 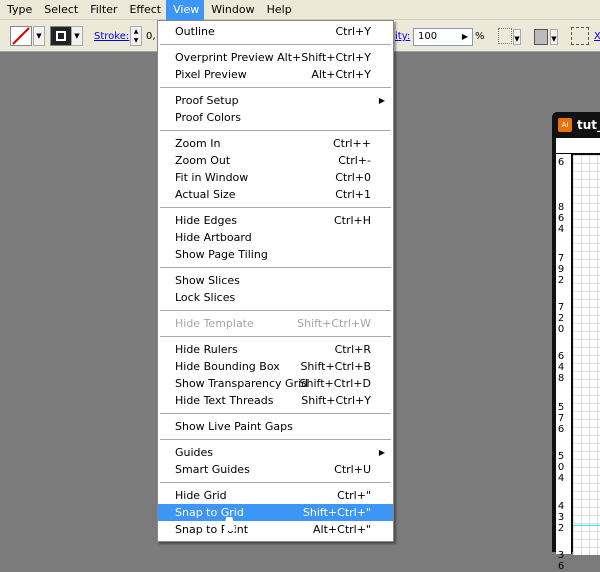 I want to click on menu-item-label: Guides, so click(x=194, y=452).